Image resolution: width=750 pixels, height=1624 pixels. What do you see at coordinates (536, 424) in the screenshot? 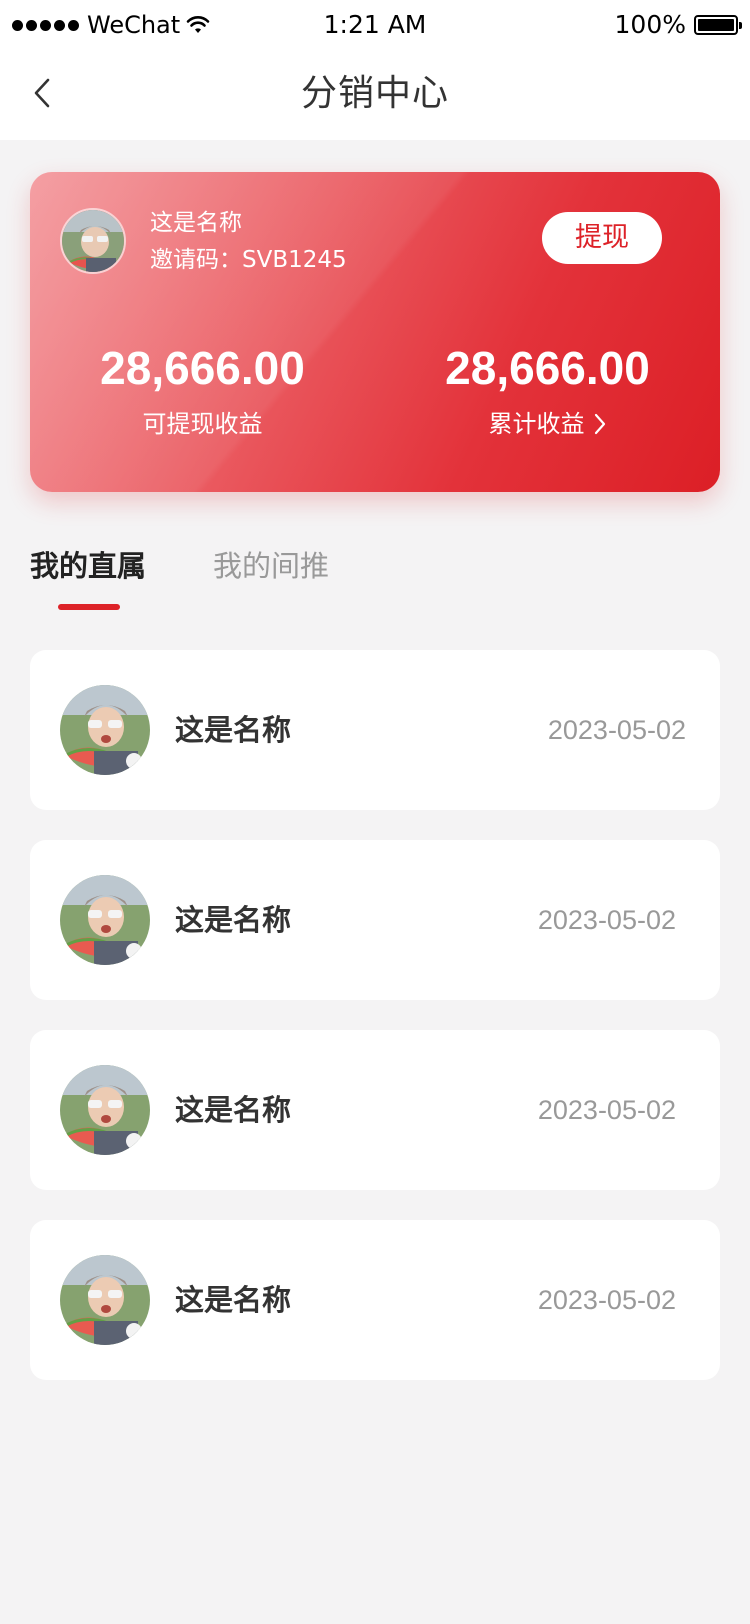
I see `total-label-text: 累计收益` at bounding box center [536, 424].